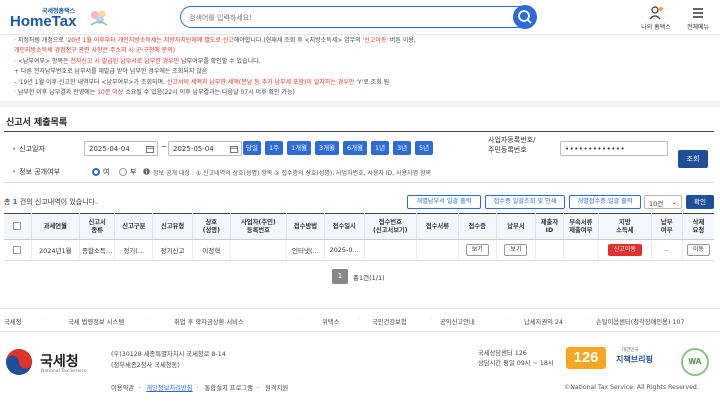 The image size is (720, 409). Describe the element at coordinates (380, 148) in the screenshot. I see `period-1year-button: 1년` at that location.